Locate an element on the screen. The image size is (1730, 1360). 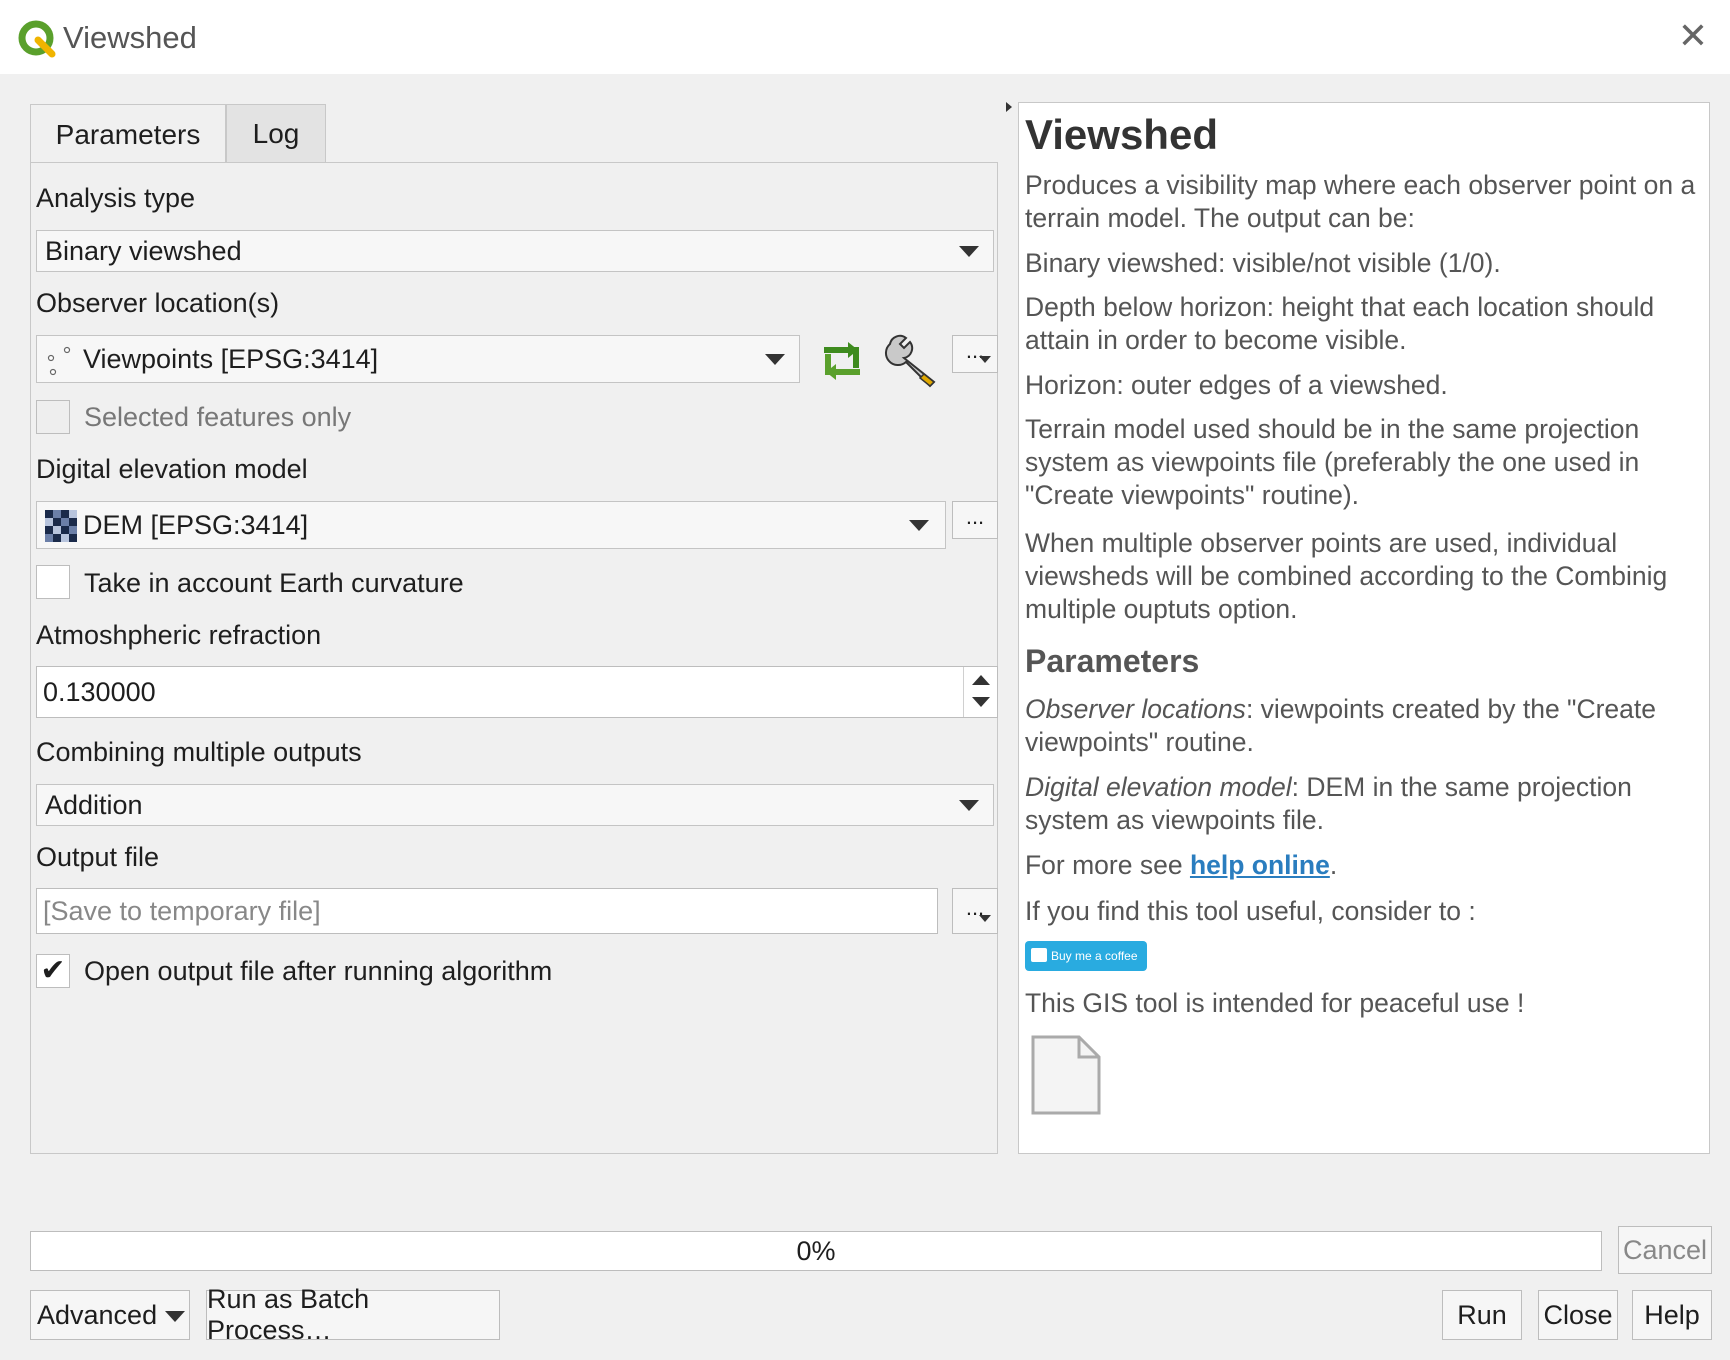
coffee-button-label: Buy me a coffee is located at coordinates (1094, 956).